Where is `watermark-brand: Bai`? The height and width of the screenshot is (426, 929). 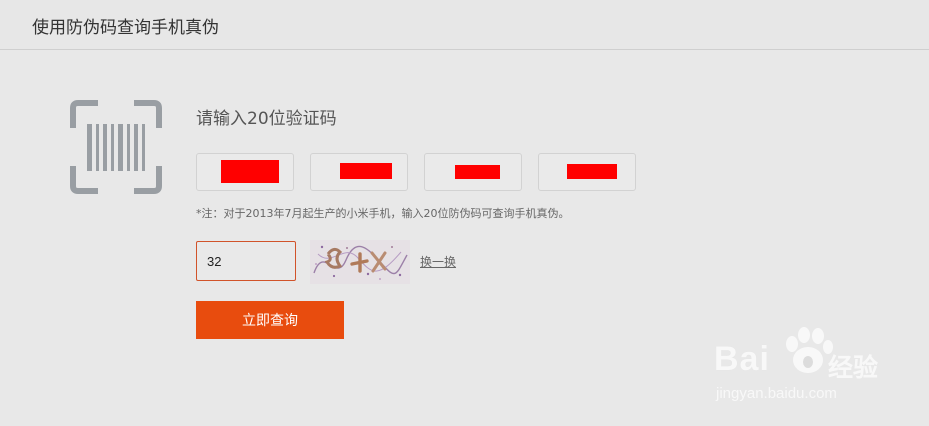
watermark-brand: Bai is located at coordinates (742, 359).